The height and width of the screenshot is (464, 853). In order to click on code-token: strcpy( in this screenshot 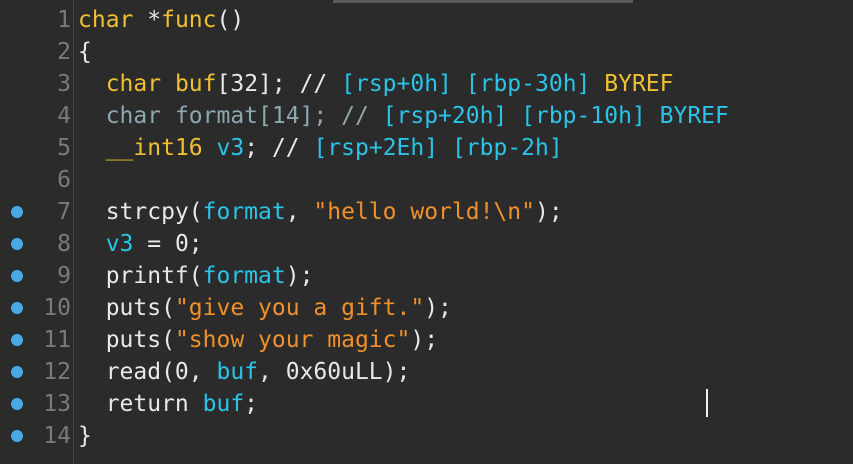, I will do `click(140, 212)`.